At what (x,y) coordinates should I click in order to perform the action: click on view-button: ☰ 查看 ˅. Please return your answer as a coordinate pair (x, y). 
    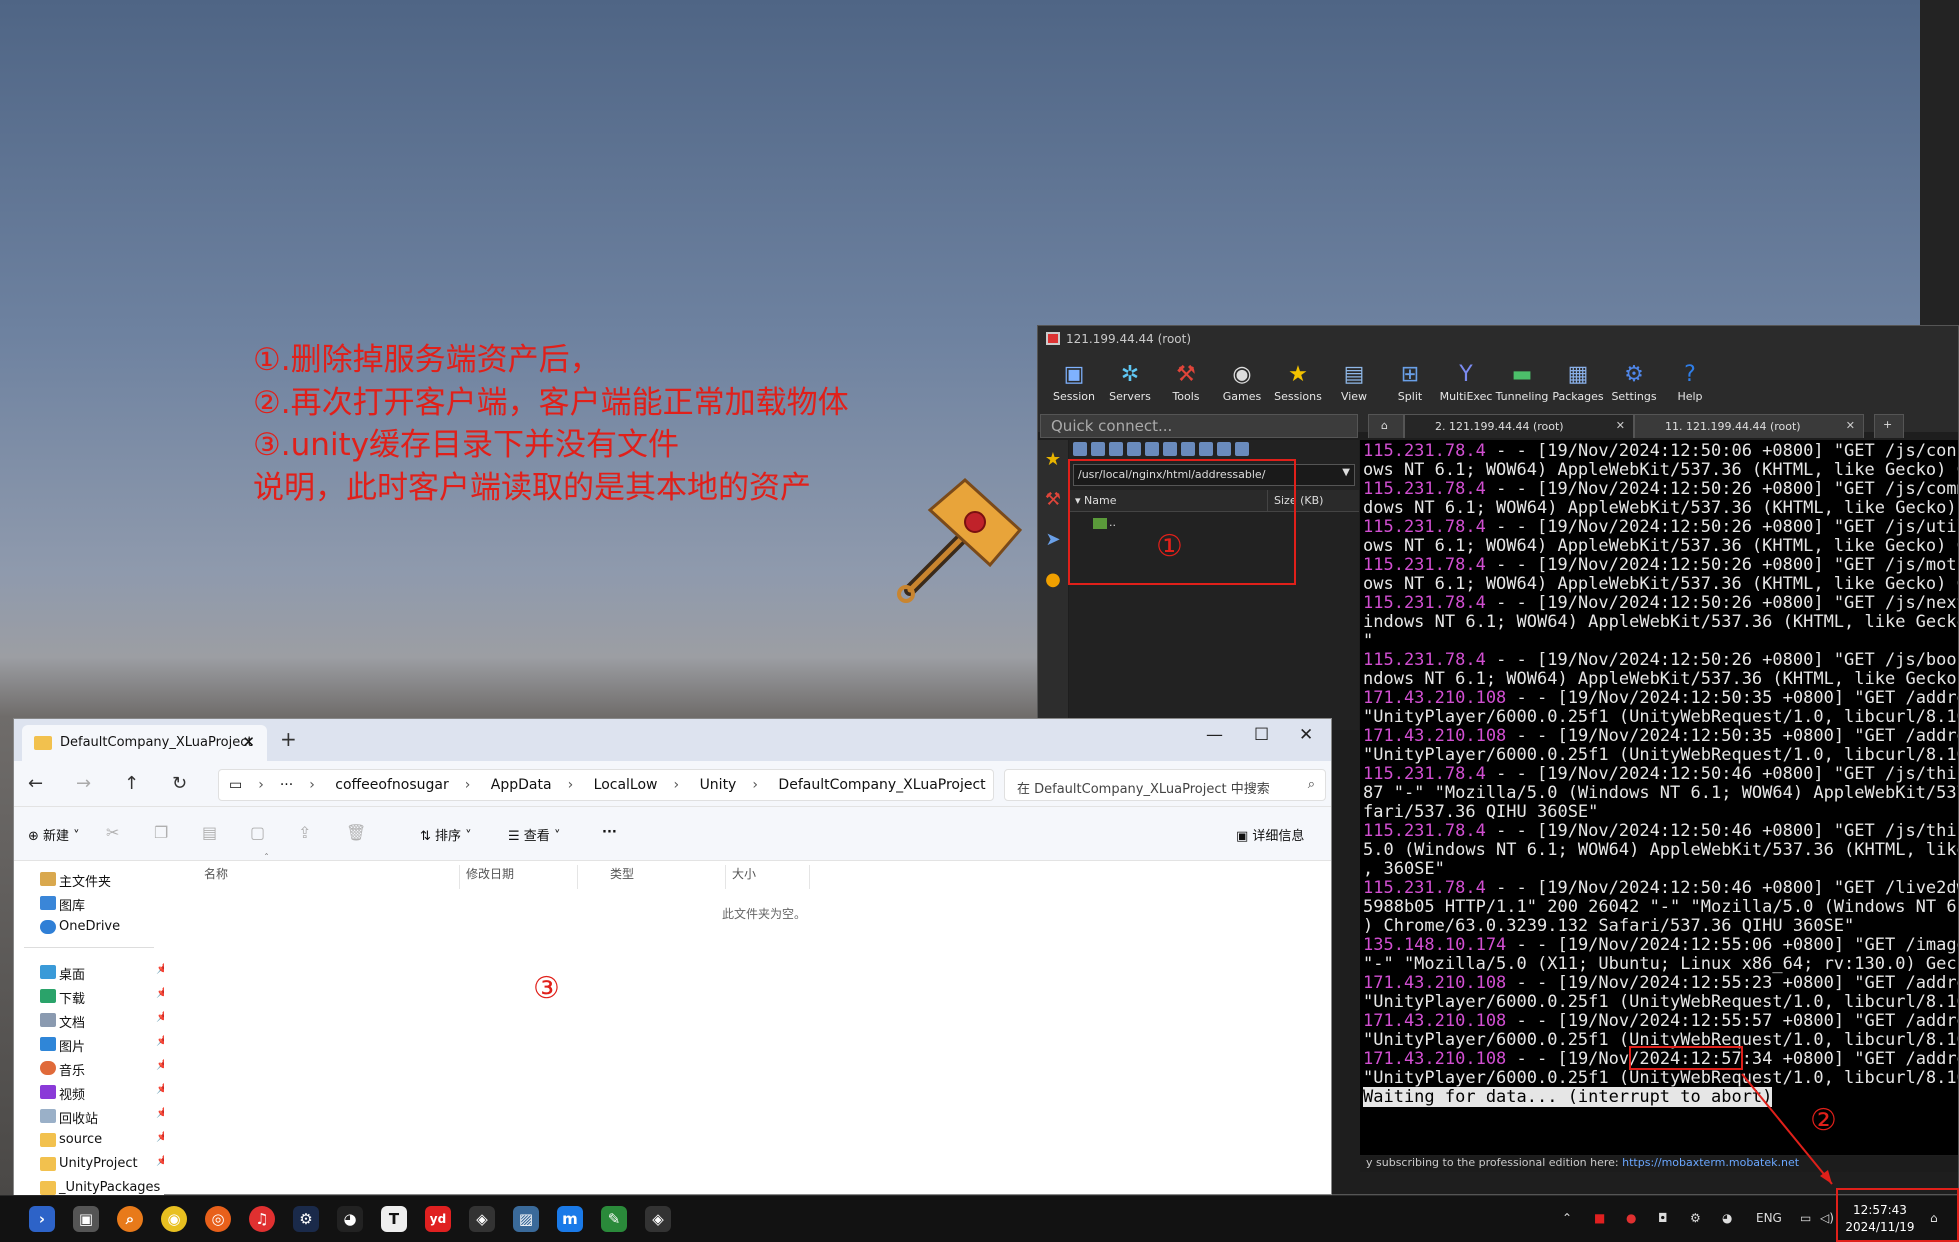
    Looking at the image, I should click on (534, 834).